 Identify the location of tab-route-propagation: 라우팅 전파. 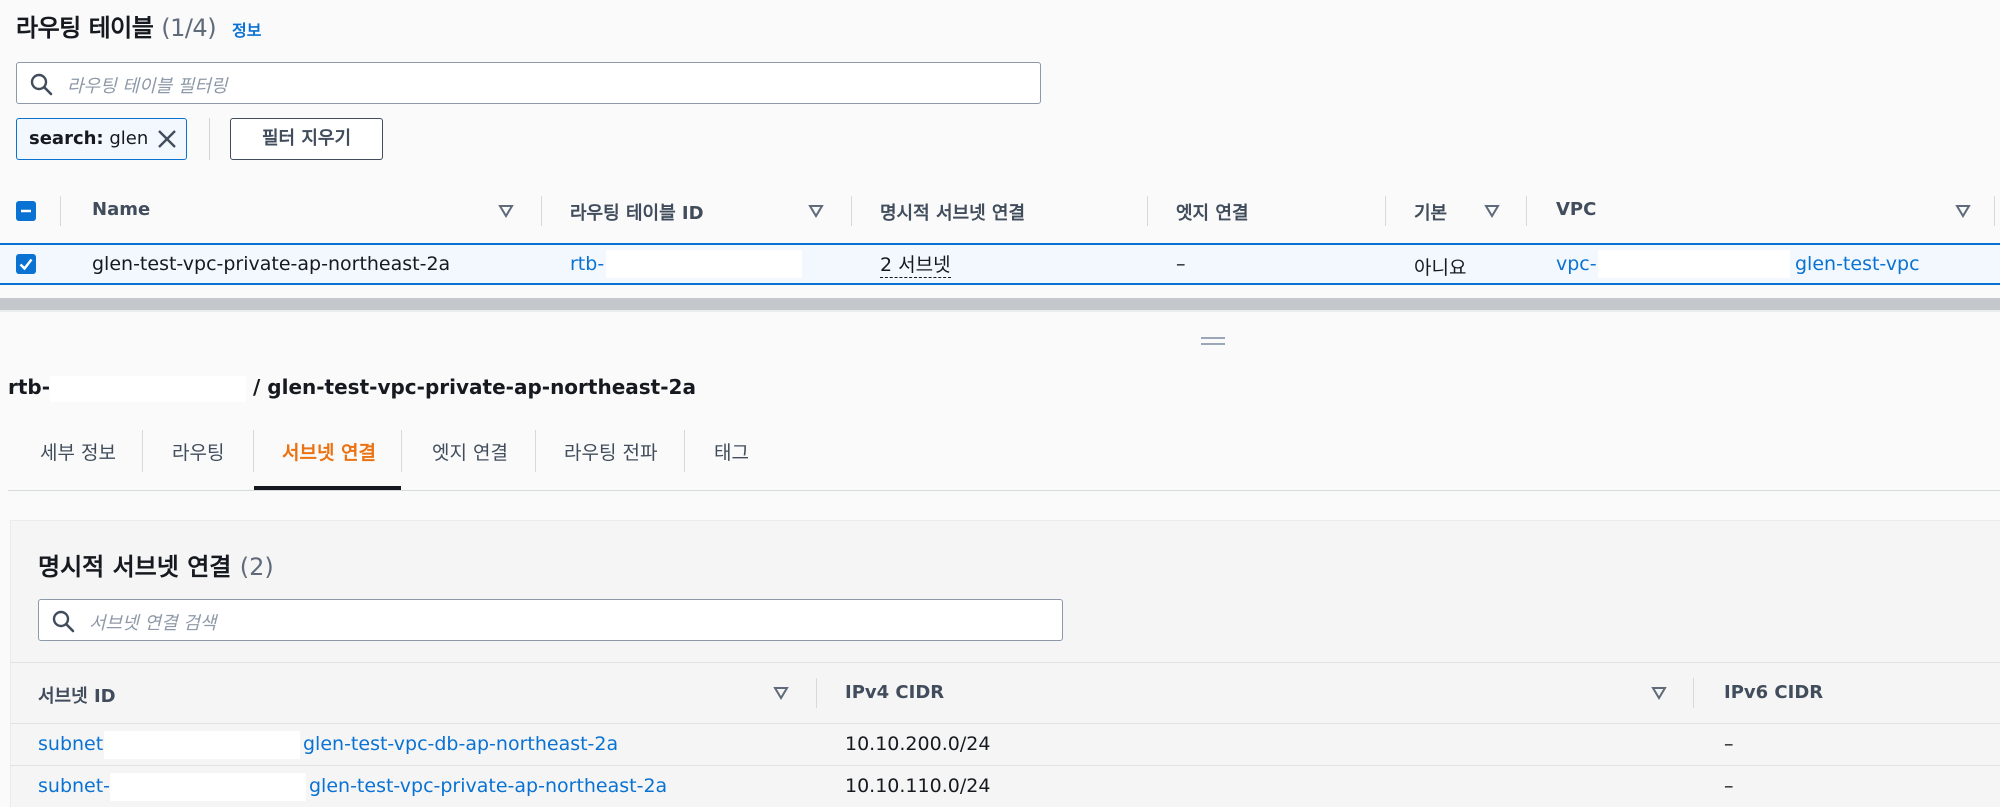
(610, 451).